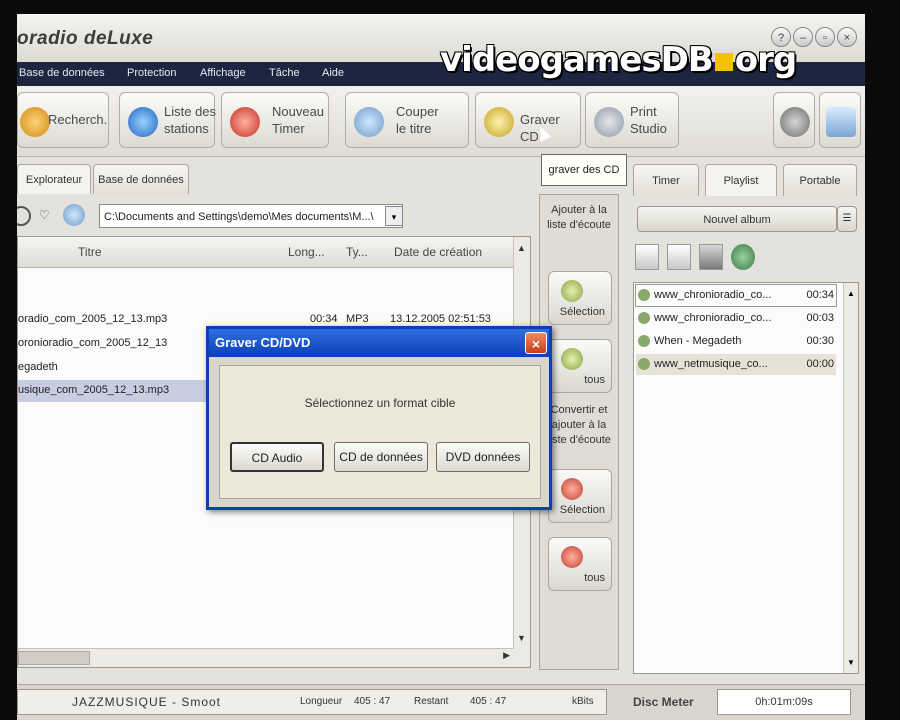  I want to click on burn-cd-button: Graver CD, so click(528, 120).